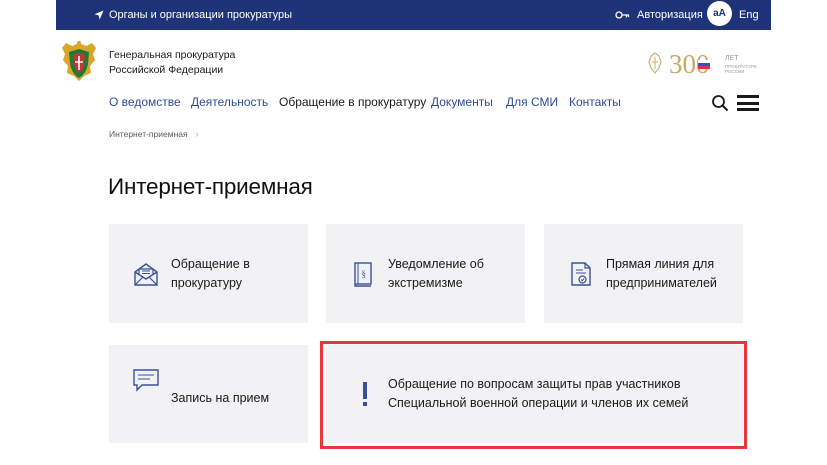 This screenshot has height=465, width=827. I want to click on emblem-logo, so click(79, 61).